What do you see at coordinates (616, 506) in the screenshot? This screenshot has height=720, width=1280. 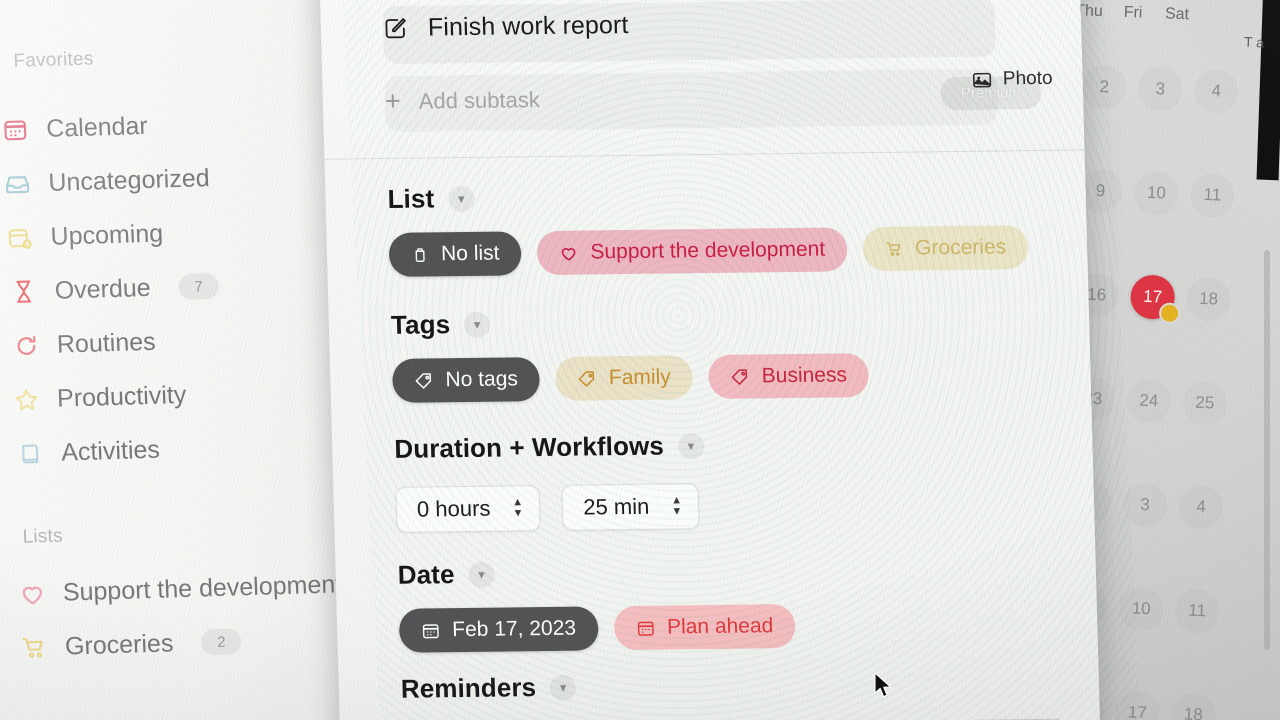 I see `duration-minutes-value: 25 min` at bounding box center [616, 506].